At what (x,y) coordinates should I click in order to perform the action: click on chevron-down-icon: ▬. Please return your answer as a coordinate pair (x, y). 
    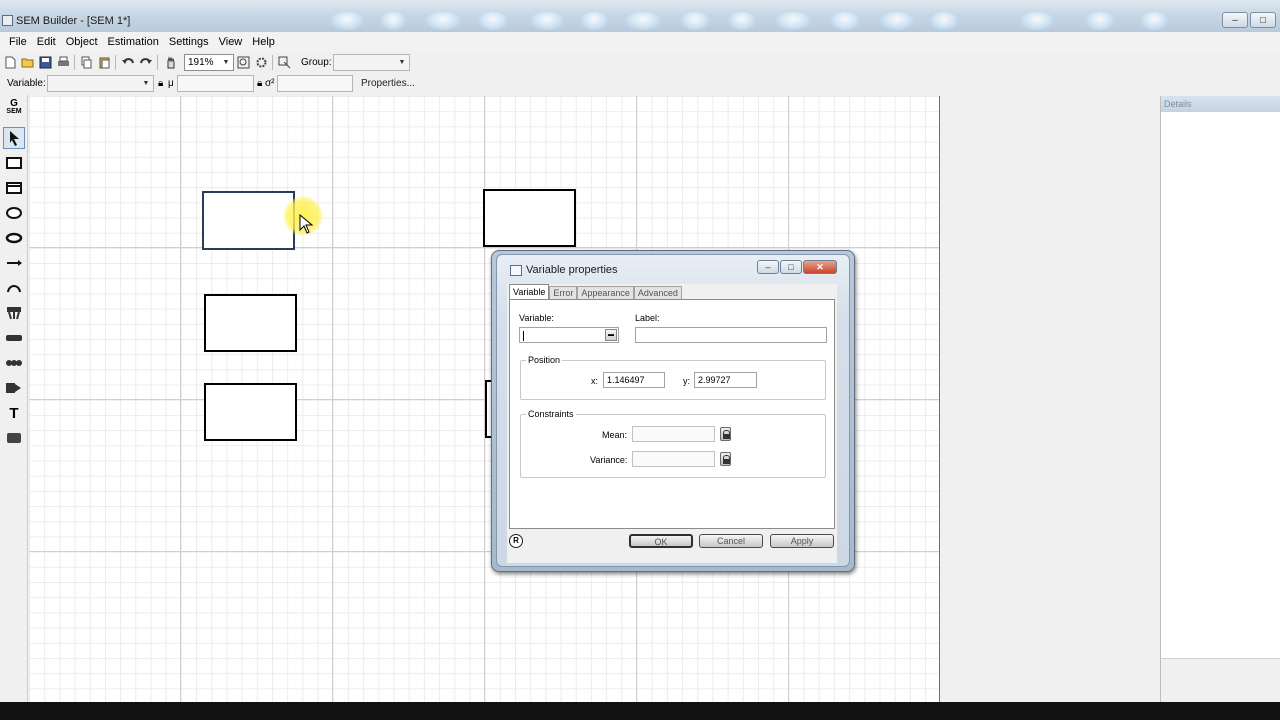
    Looking at the image, I should click on (611, 335).